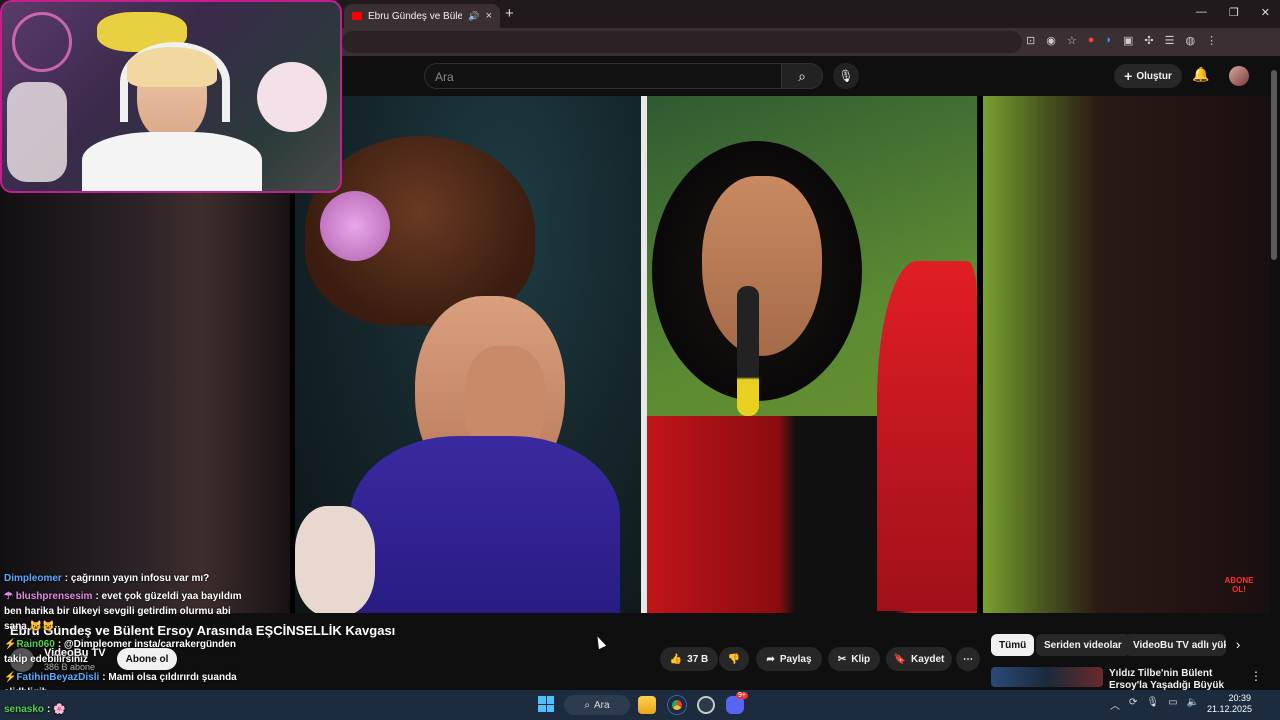 The height and width of the screenshot is (720, 1280). Describe the element at coordinates (1072, 40) in the screenshot. I see `bookmark-star-icon: ☆` at that location.